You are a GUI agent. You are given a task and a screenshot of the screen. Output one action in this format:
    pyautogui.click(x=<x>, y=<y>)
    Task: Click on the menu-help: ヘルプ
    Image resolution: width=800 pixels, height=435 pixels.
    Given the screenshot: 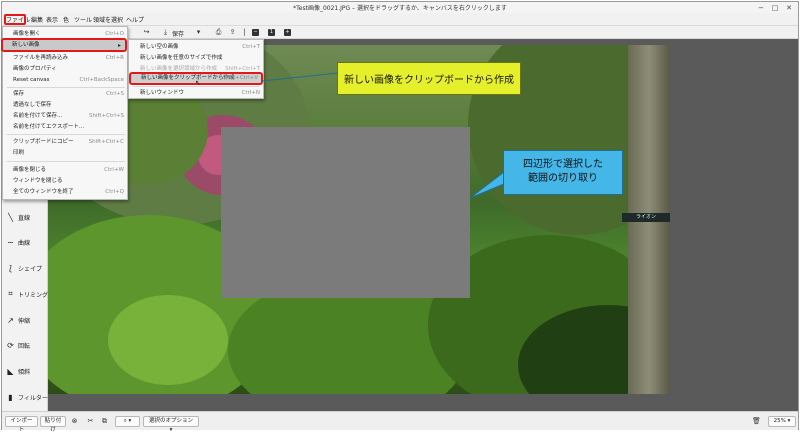 What is the action you would take?
    pyautogui.click(x=135, y=19)
    